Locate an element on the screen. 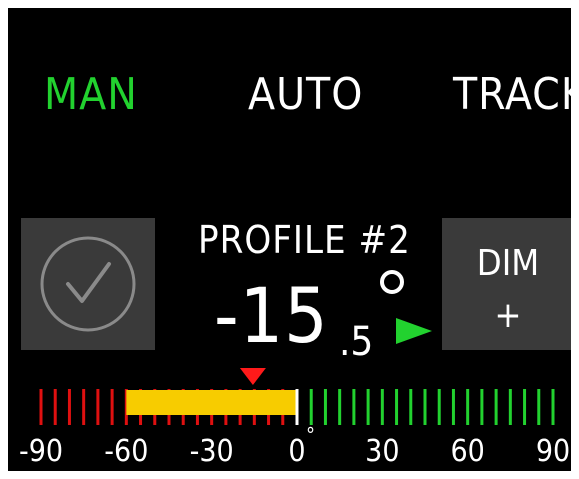 The image size is (579, 479). direction-arrow-icon is located at coordinates (414, 331).